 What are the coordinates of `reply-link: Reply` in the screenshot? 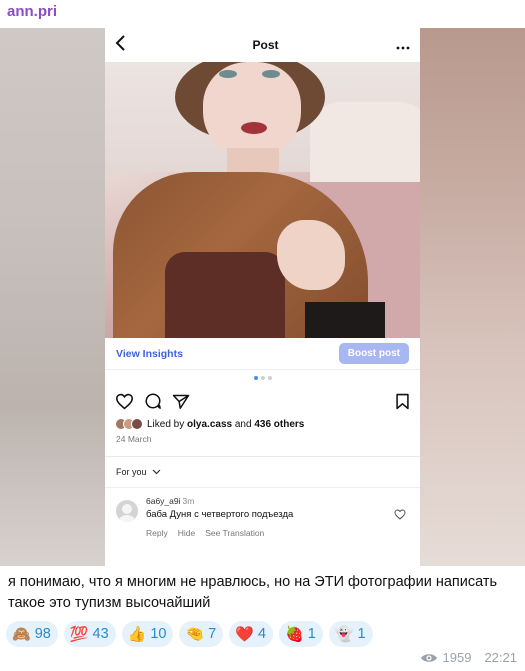 It's located at (157, 533).